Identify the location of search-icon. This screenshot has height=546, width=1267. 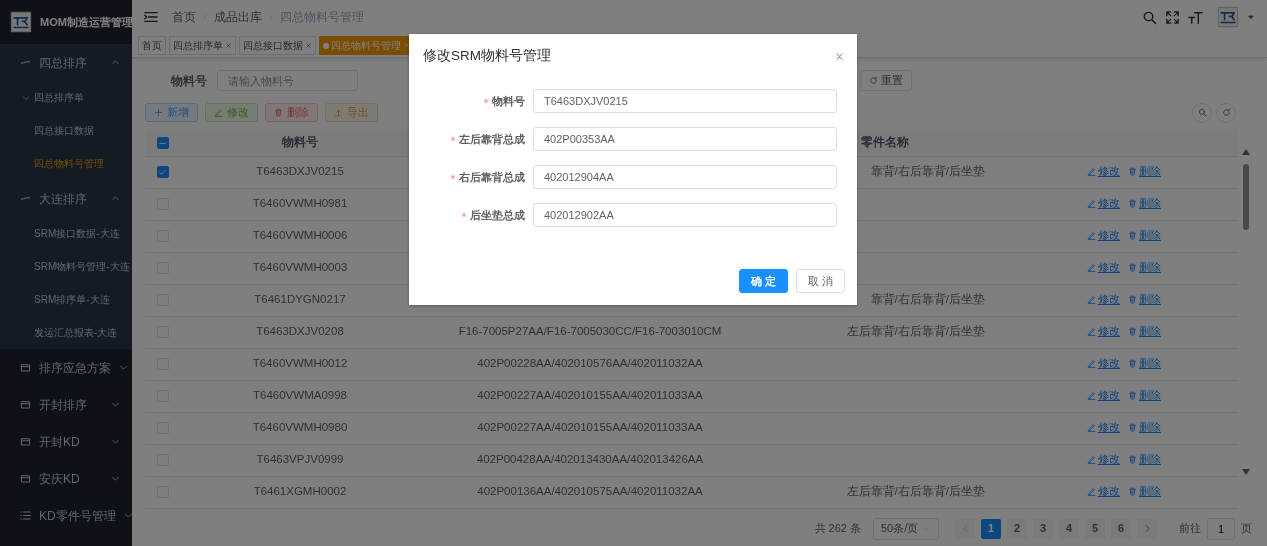
(1202, 112).